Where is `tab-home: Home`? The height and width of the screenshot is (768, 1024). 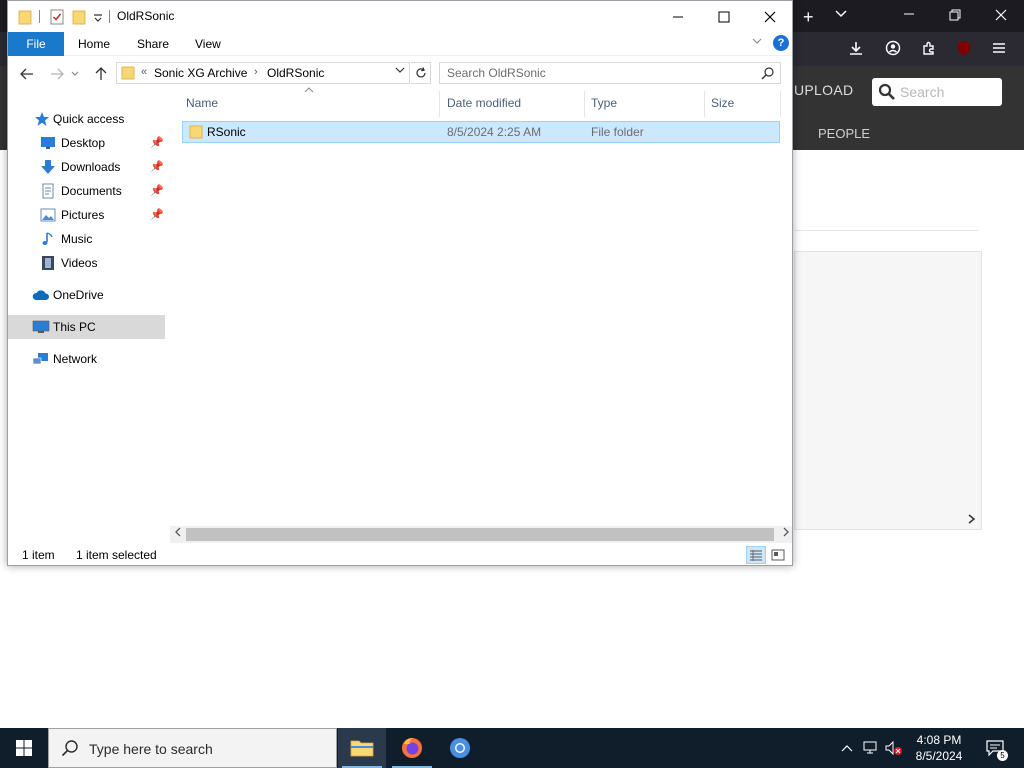 tab-home: Home is located at coordinates (94, 44).